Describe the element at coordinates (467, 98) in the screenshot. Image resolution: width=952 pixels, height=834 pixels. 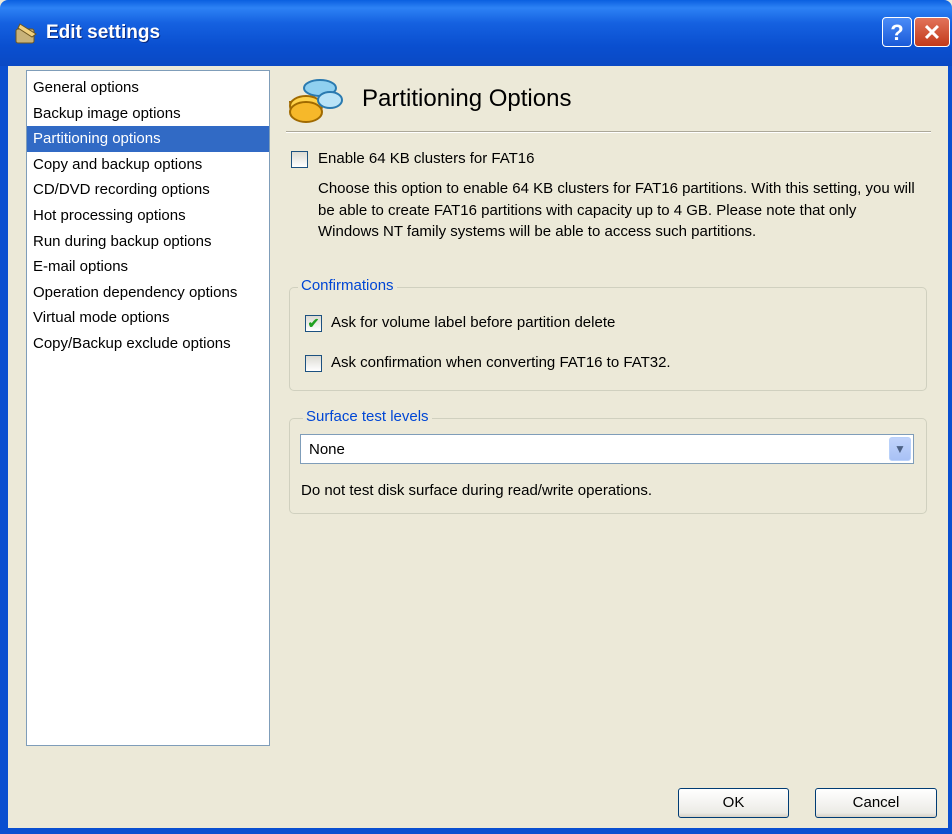
I see `page-title: Partitioning Options` at that location.